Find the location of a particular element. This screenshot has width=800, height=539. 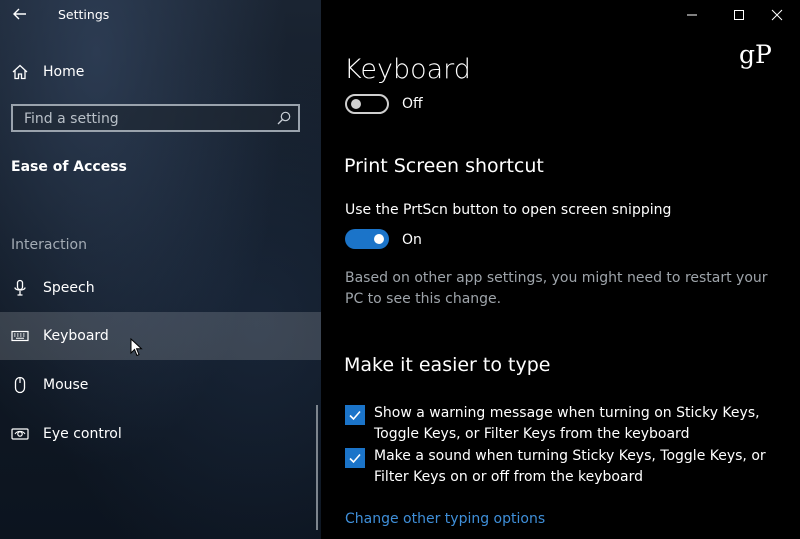

eye-control-icon is located at coordinates (20, 434).